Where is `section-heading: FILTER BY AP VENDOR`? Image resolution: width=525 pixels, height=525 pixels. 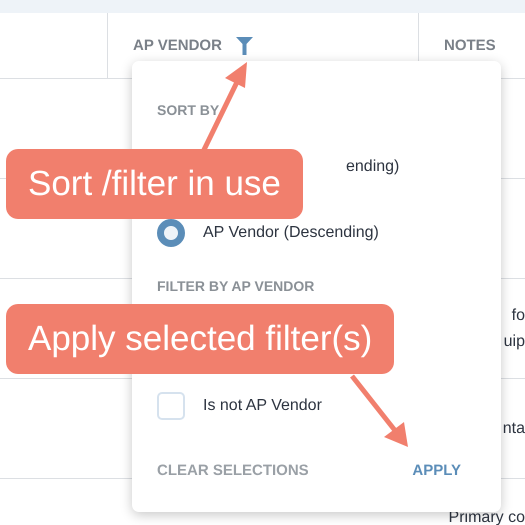 section-heading: FILTER BY AP VENDOR is located at coordinates (236, 286).